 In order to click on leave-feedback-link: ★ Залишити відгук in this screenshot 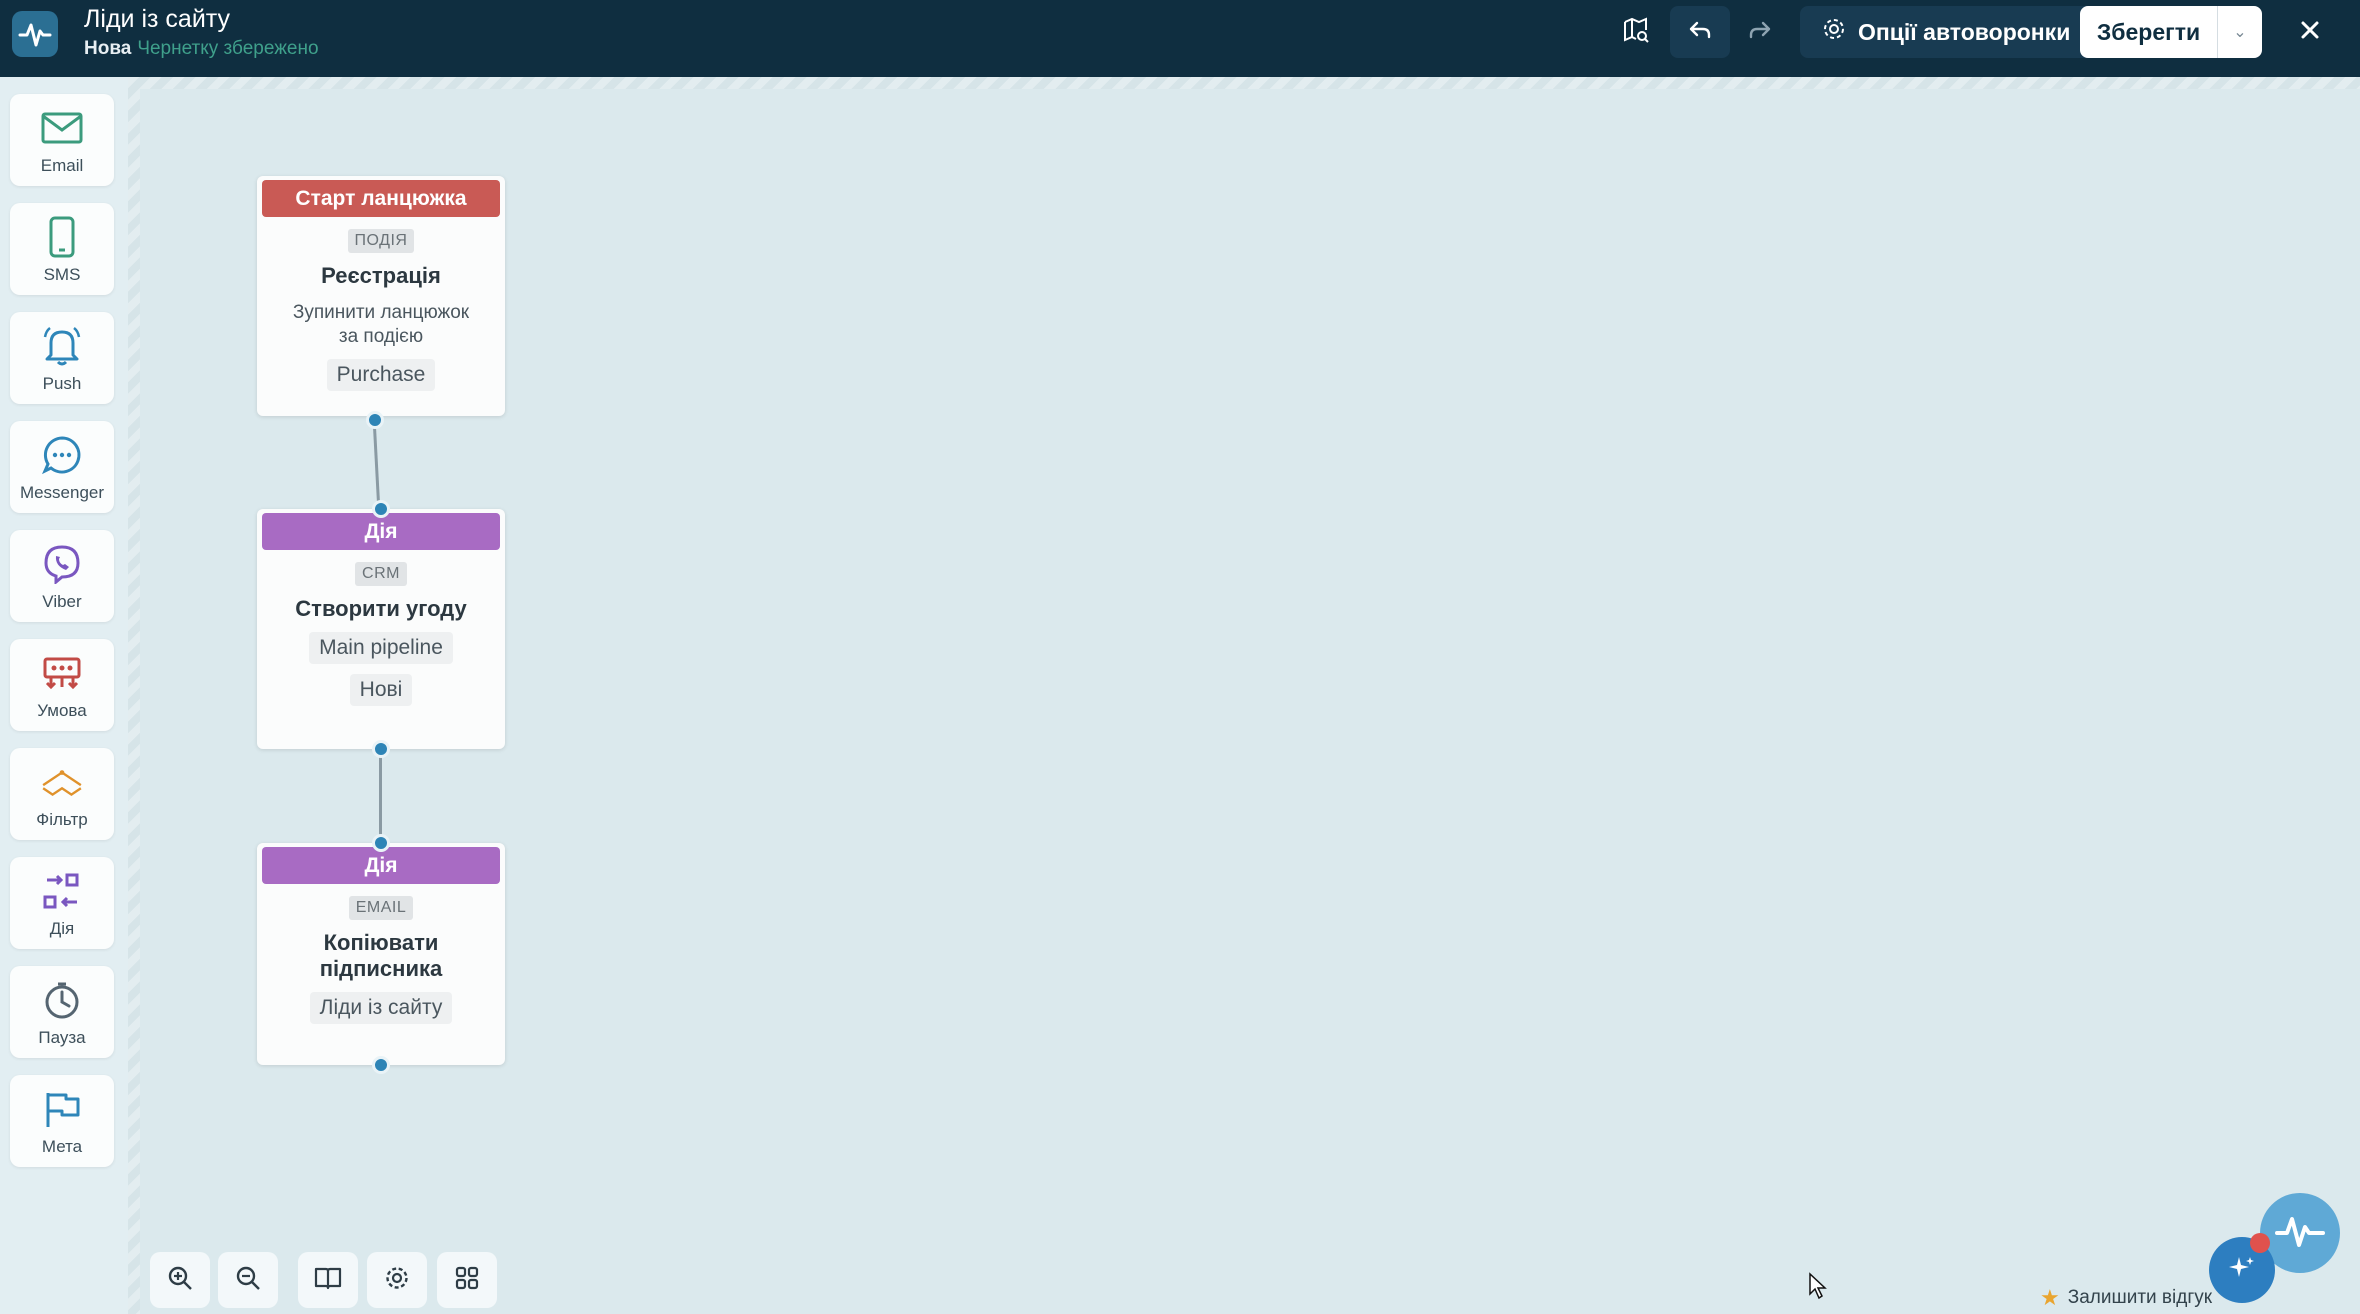, I will do `click(2126, 1298)`.